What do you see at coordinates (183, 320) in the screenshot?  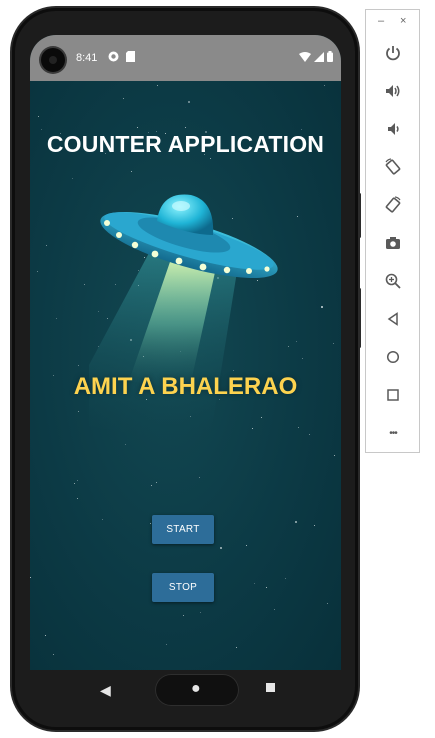 I see `ufo-illustration` at bounding box center [183, 320].